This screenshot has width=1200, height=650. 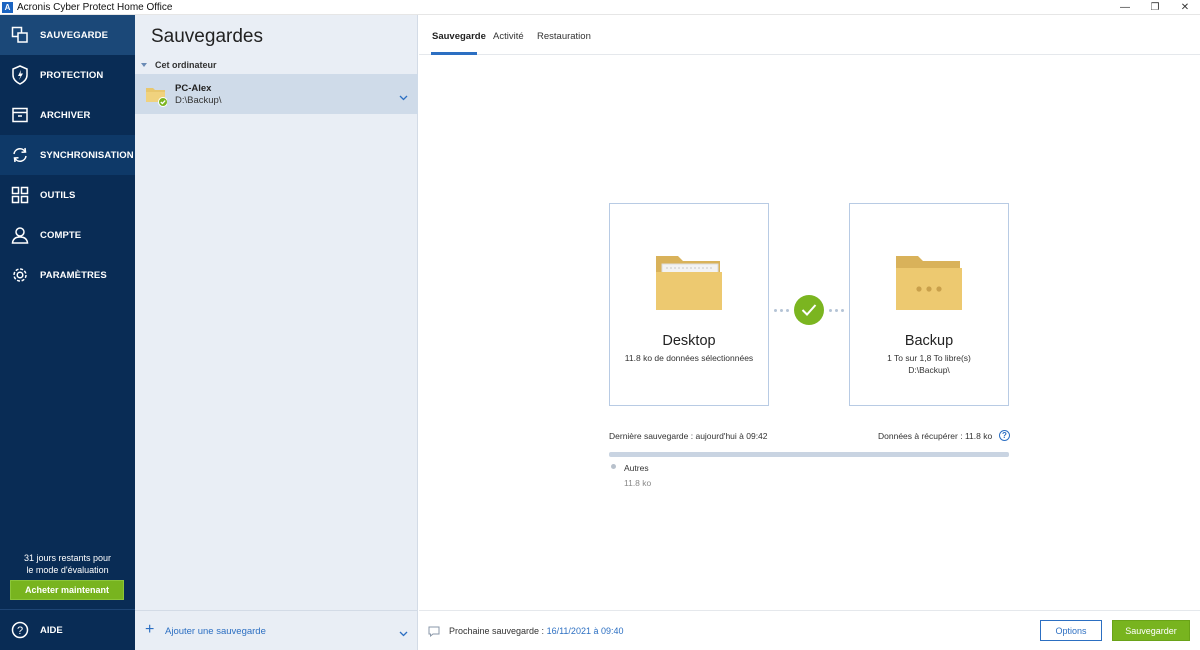 I want to click on nav-divider, so click(x=67, y=609).